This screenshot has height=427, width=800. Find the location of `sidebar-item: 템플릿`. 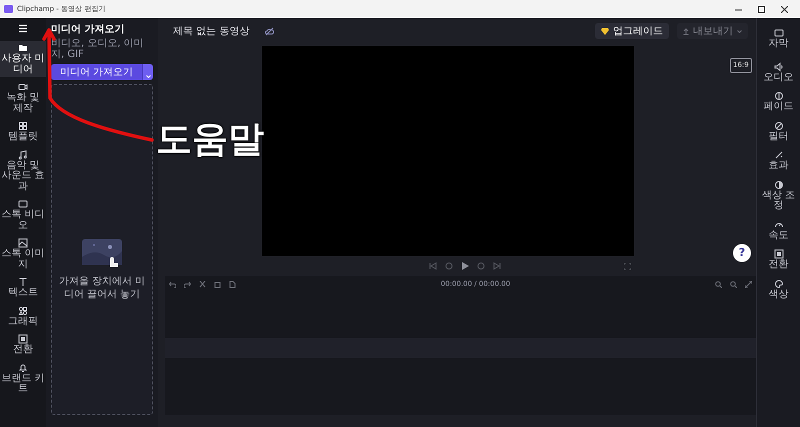

sidebar-item: 템플릿 is located at coordinates (23, 131).